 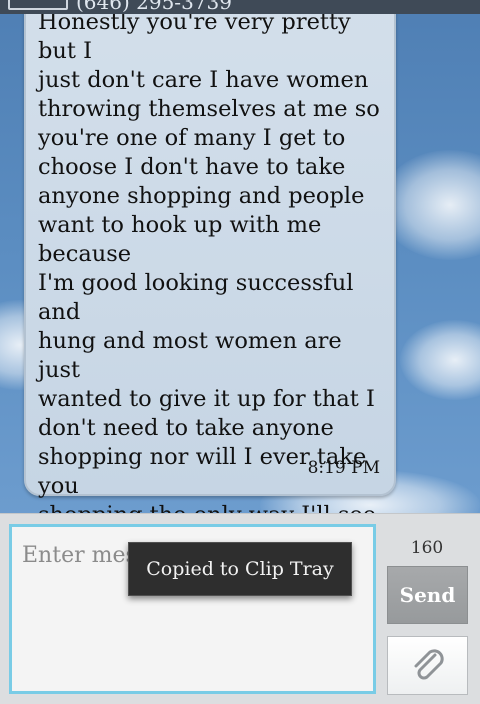 What do you see at coordinates (154, 7) in the screenshot?
I see `contact-phone-number: (646) 295-3739` at bounding box center [154, 7].